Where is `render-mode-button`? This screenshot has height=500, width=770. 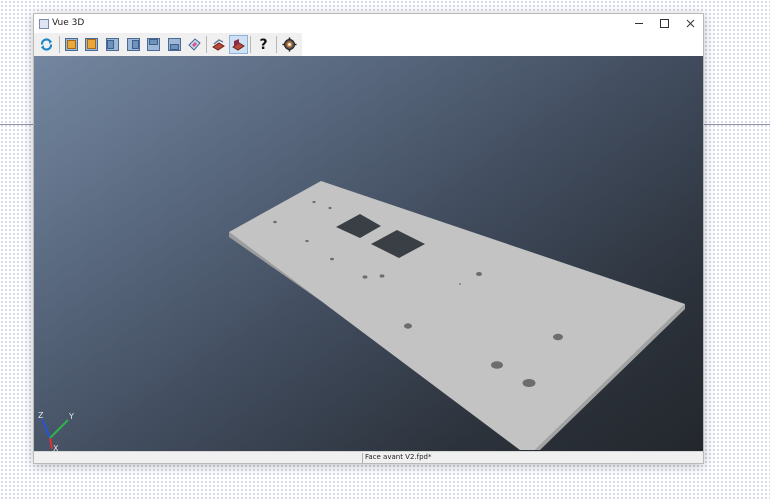 render-mode-button is located at coordinates (218, 44).